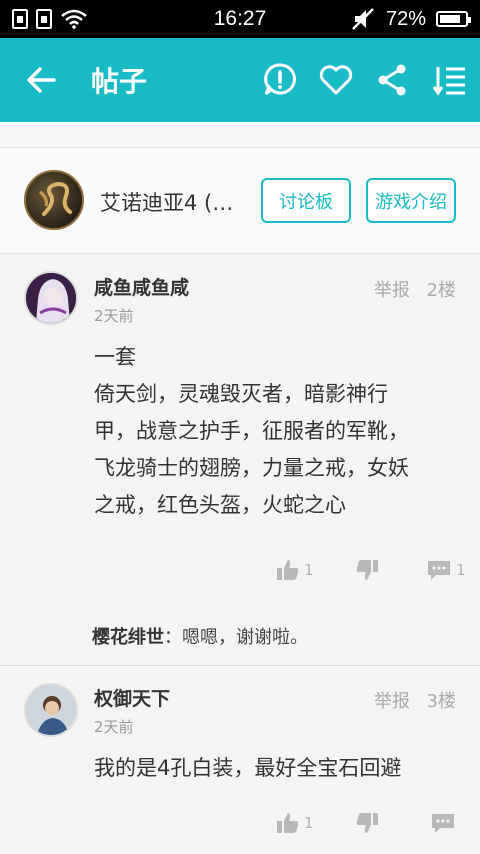 This screenshot has width=480, height=854. I want to click on anime-avatar-icon, so click(51, 298).